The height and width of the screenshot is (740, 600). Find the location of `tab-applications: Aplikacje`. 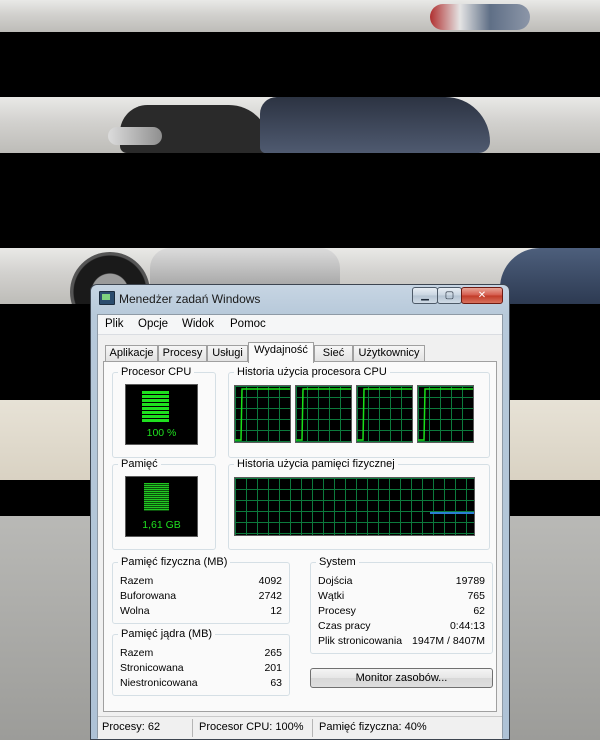

tab-applications: Aplikacje is located at coordinates (131, 353).